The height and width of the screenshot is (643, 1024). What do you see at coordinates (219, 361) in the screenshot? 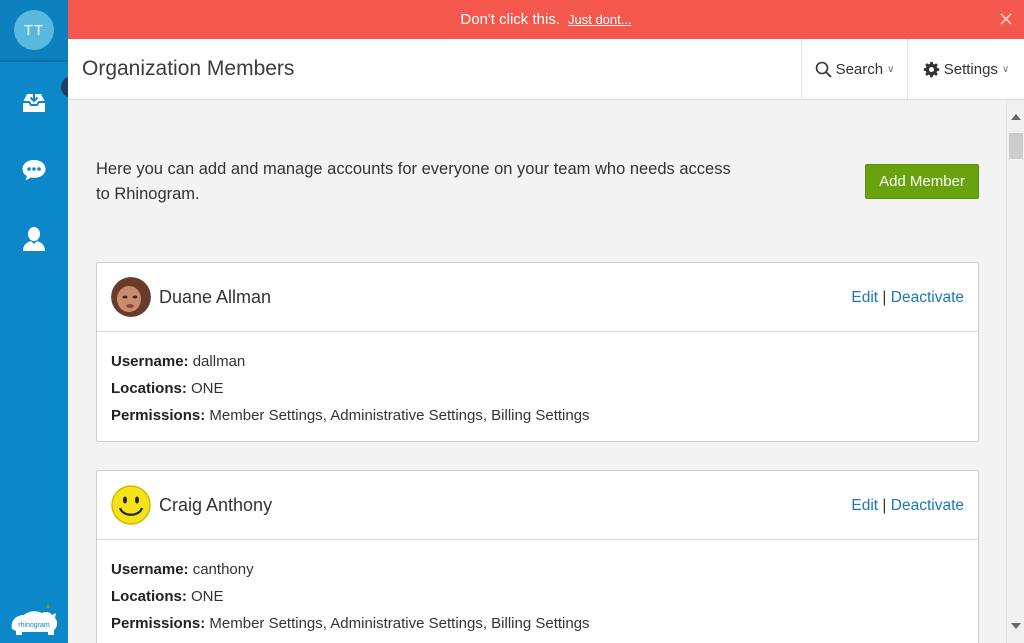
I see `username-value: dallman` at bounding box center [219, 361].